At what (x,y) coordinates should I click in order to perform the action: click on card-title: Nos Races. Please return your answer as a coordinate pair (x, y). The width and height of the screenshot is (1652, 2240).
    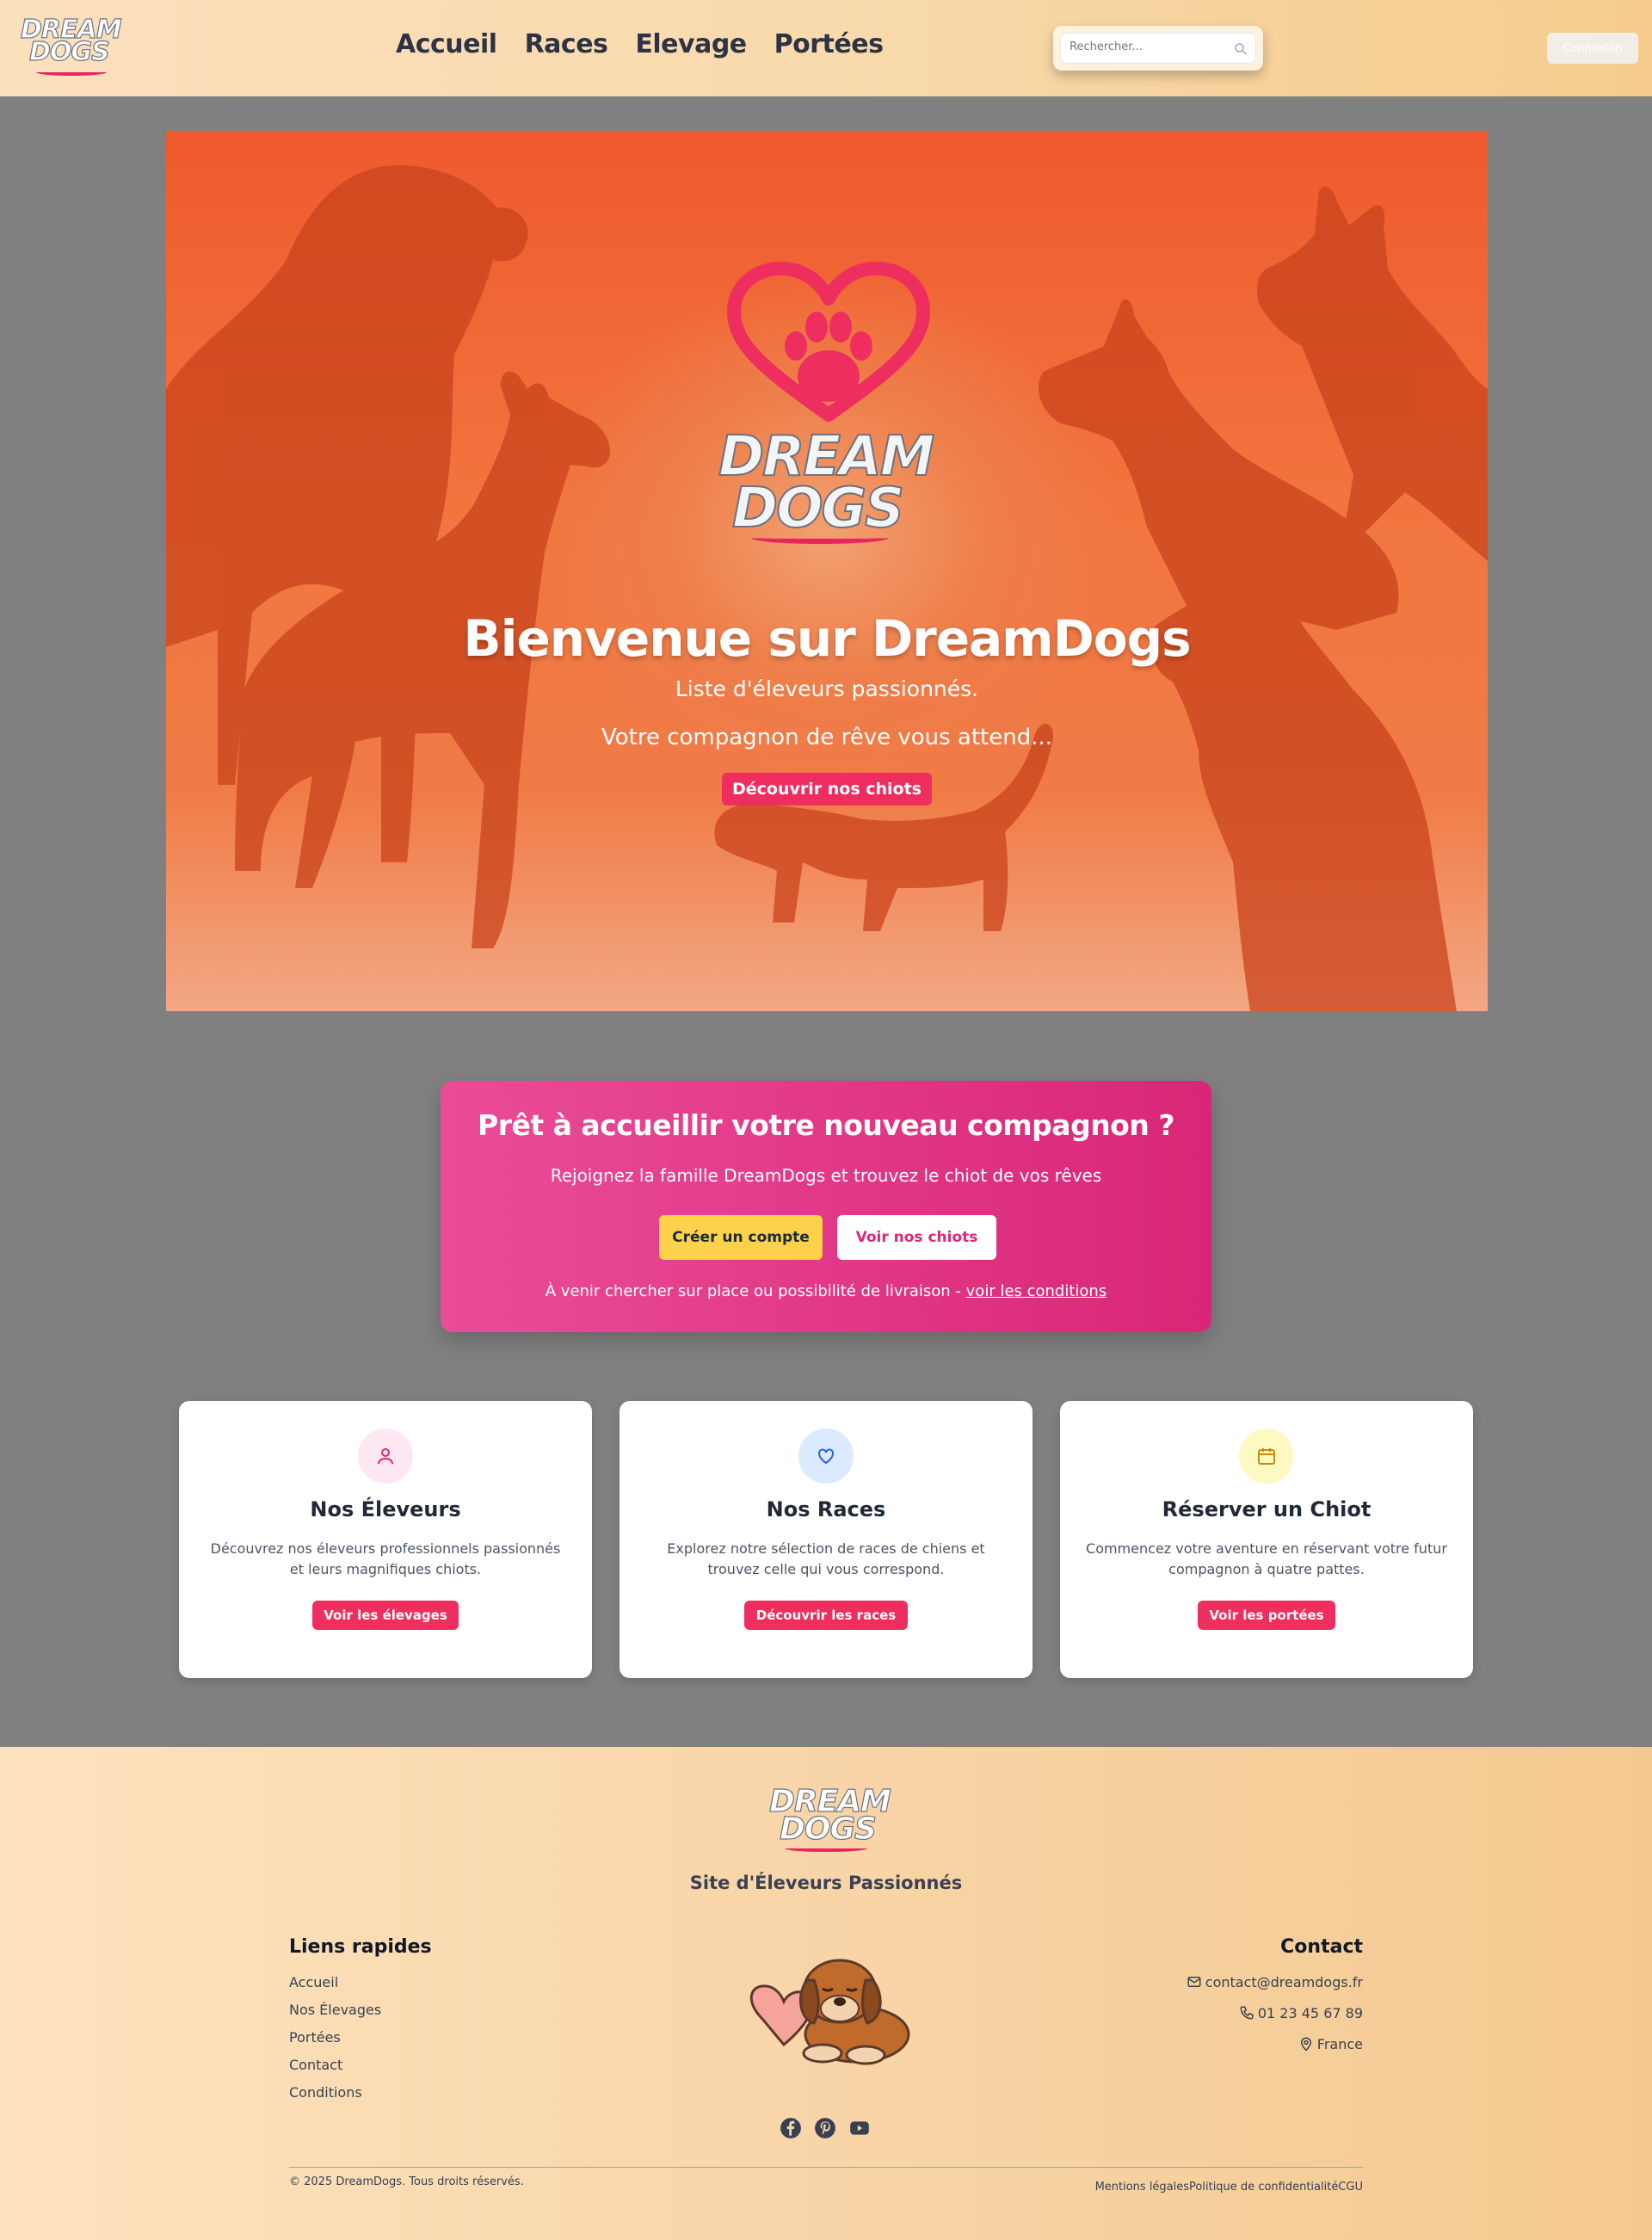
    Looking at the image, I should click on (826, 1509).